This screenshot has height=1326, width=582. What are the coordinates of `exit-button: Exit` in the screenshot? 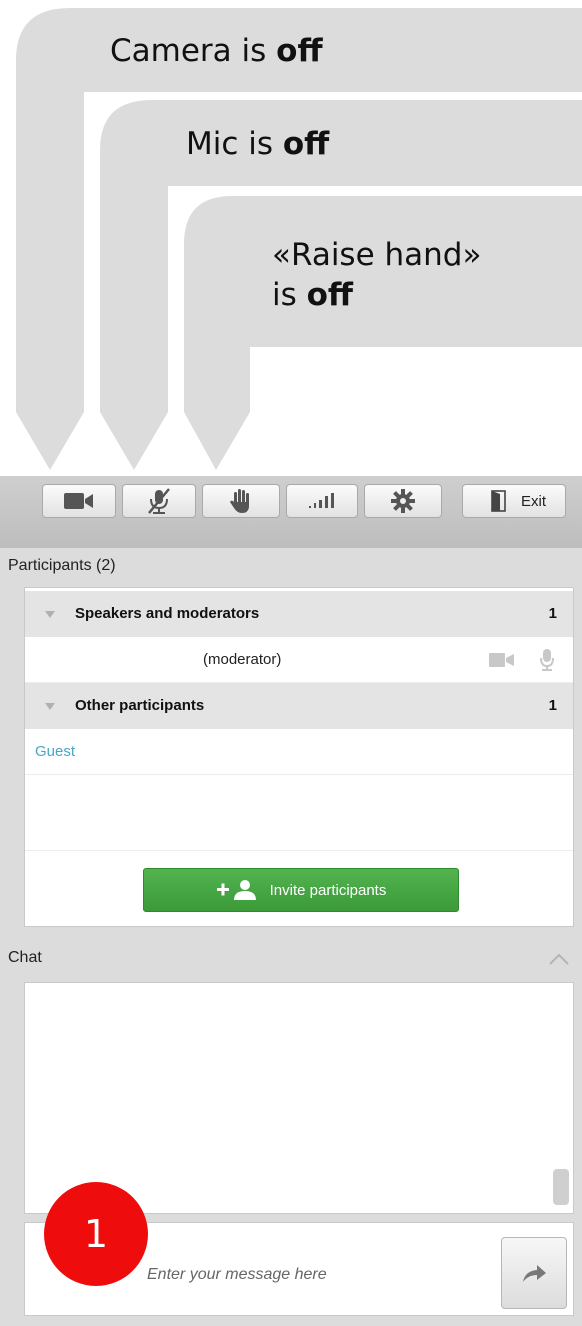 It's located at (514, 501).